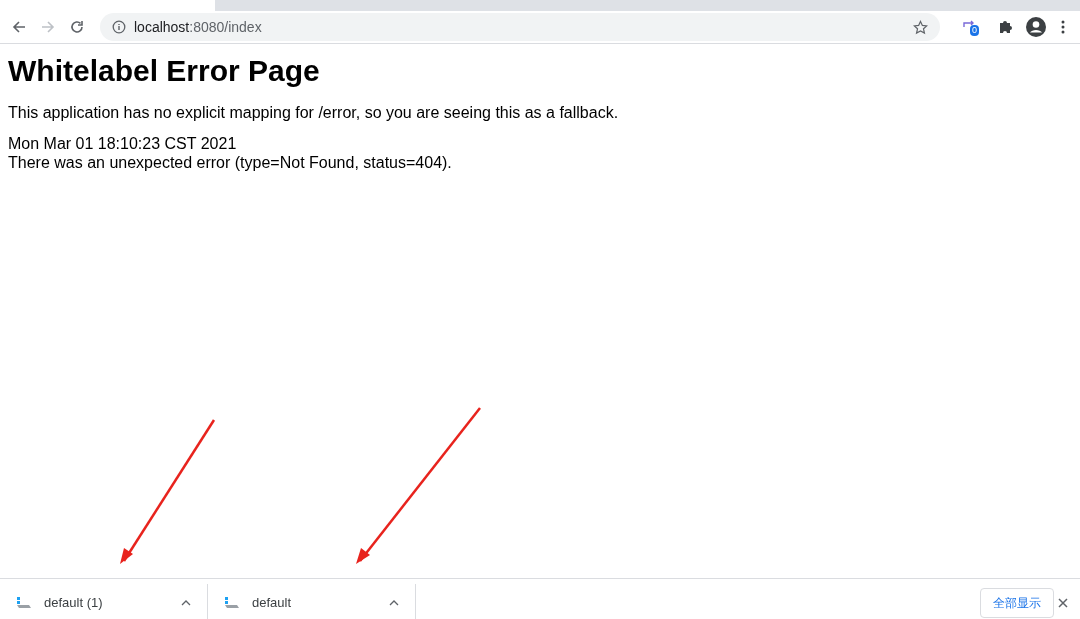  I want to click on download-item: default (1), so click(104, 601).